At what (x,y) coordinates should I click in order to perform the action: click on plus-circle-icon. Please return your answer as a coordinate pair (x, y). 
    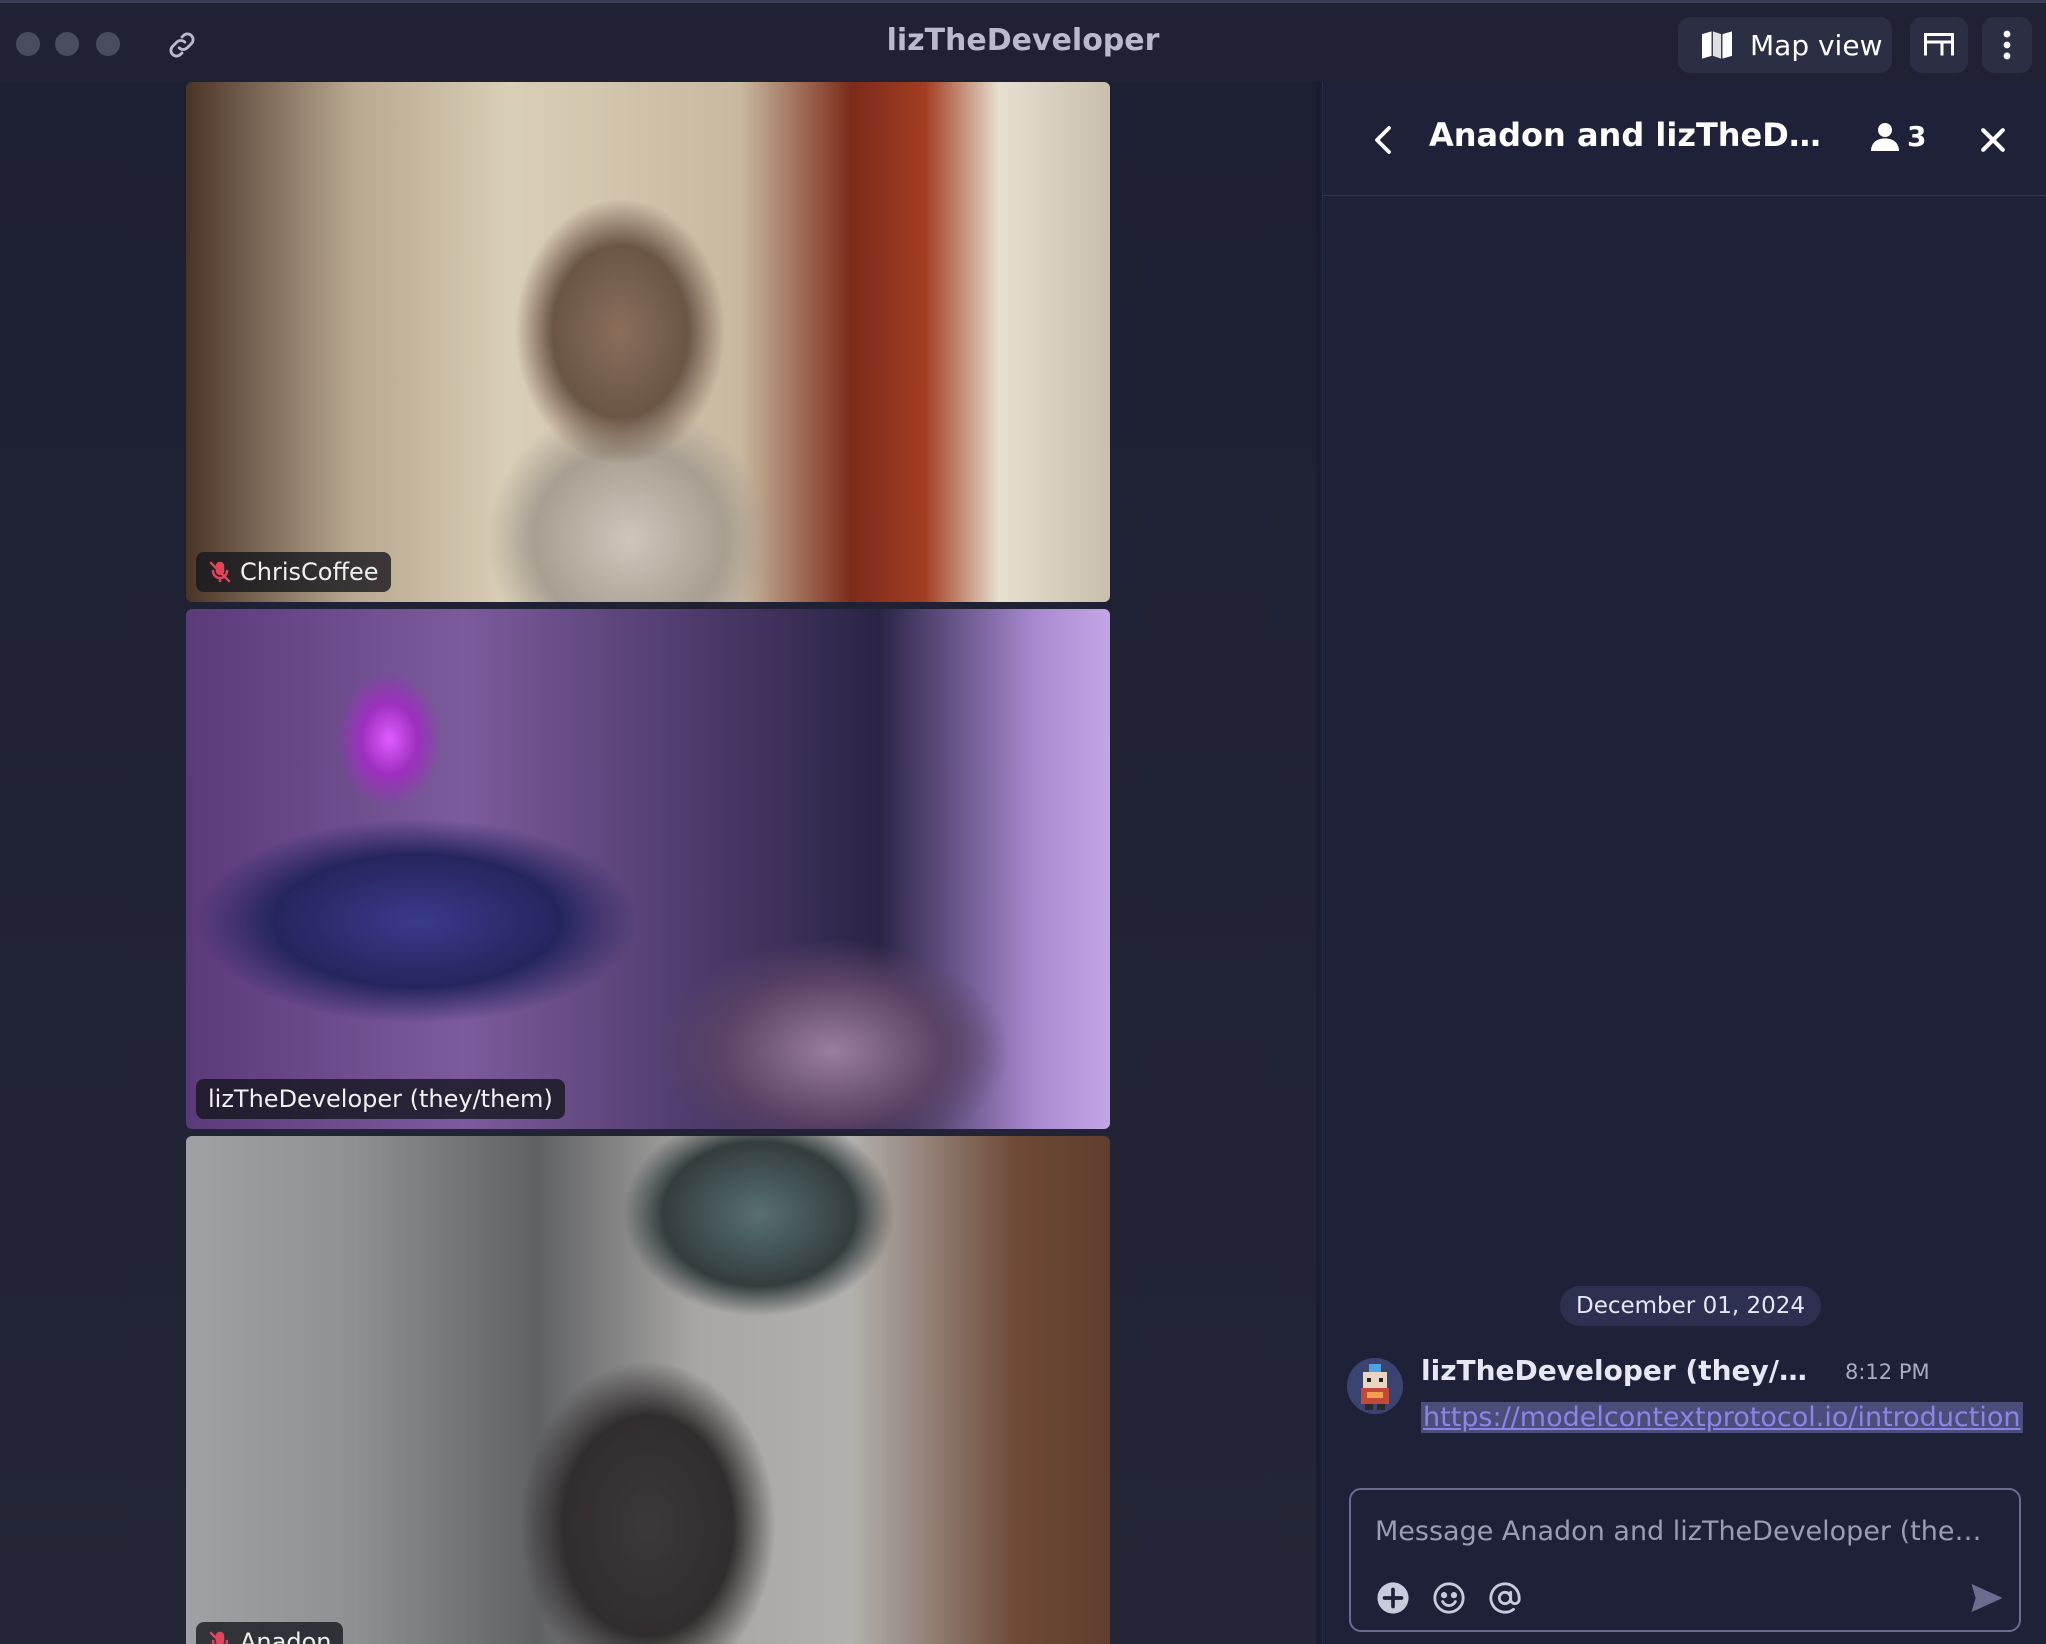
    Looking at the image, I should click on (1393, 1598).